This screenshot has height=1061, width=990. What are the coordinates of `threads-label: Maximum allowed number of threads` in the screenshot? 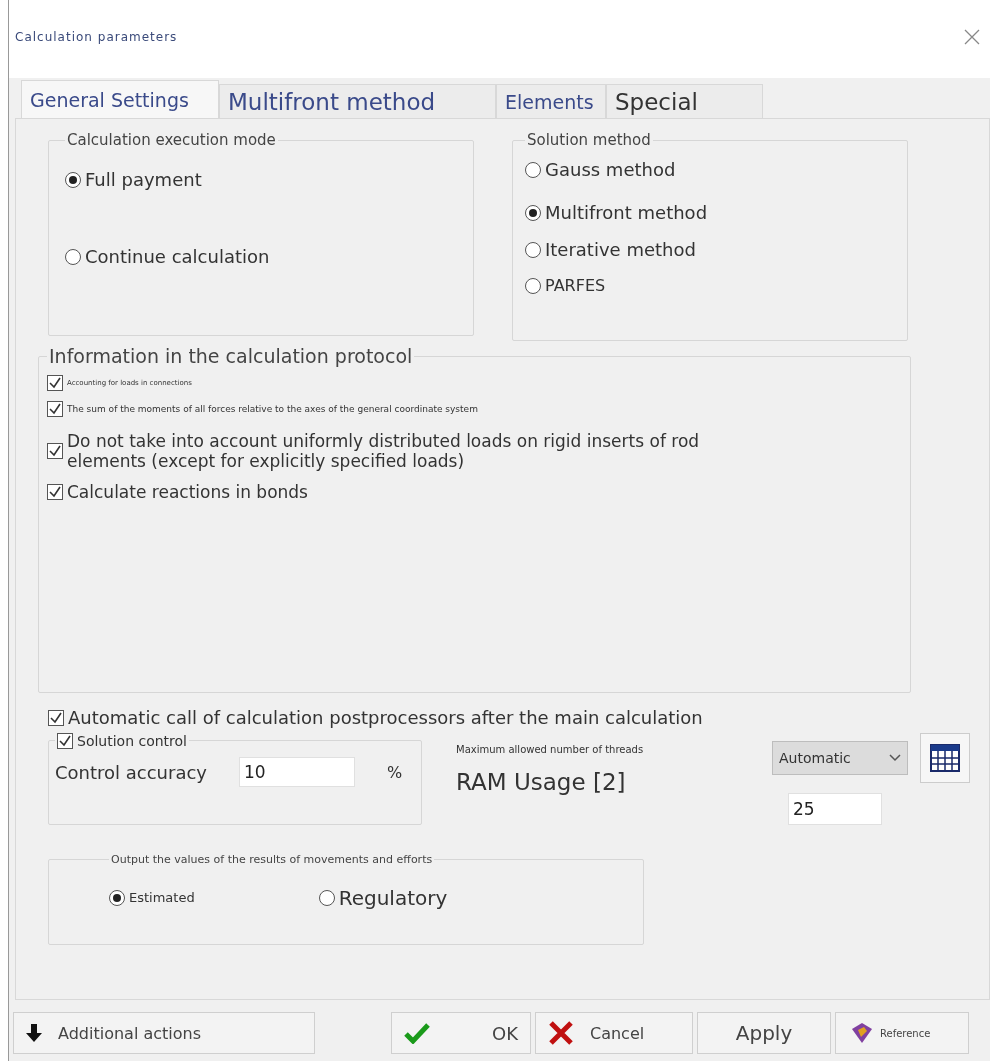 It's located at (550, 749).